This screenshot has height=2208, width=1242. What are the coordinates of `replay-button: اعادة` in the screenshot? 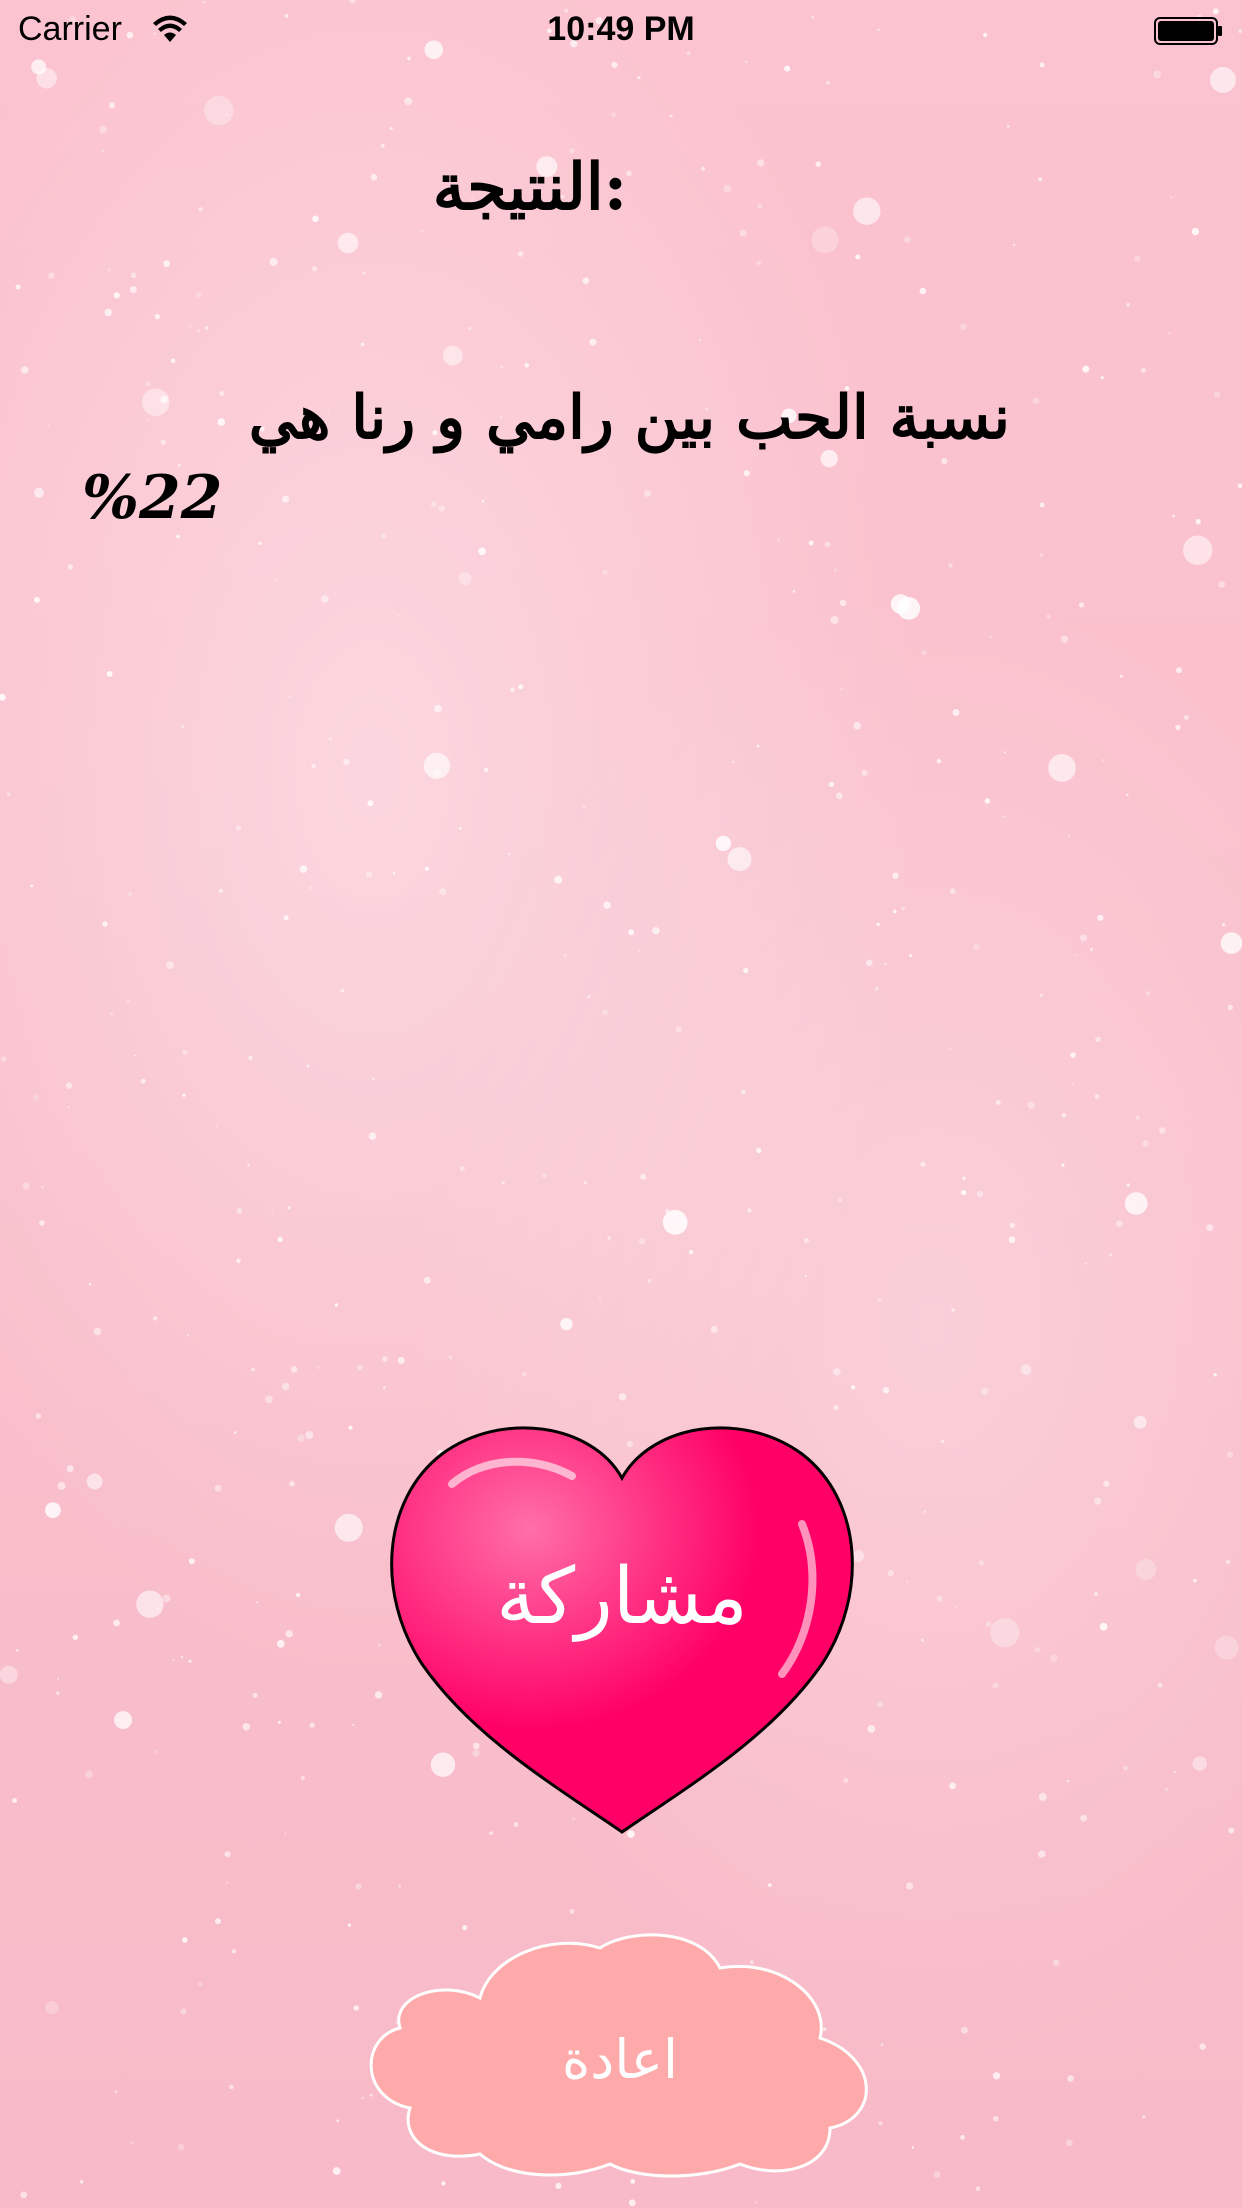 It's located at (620, 2054).